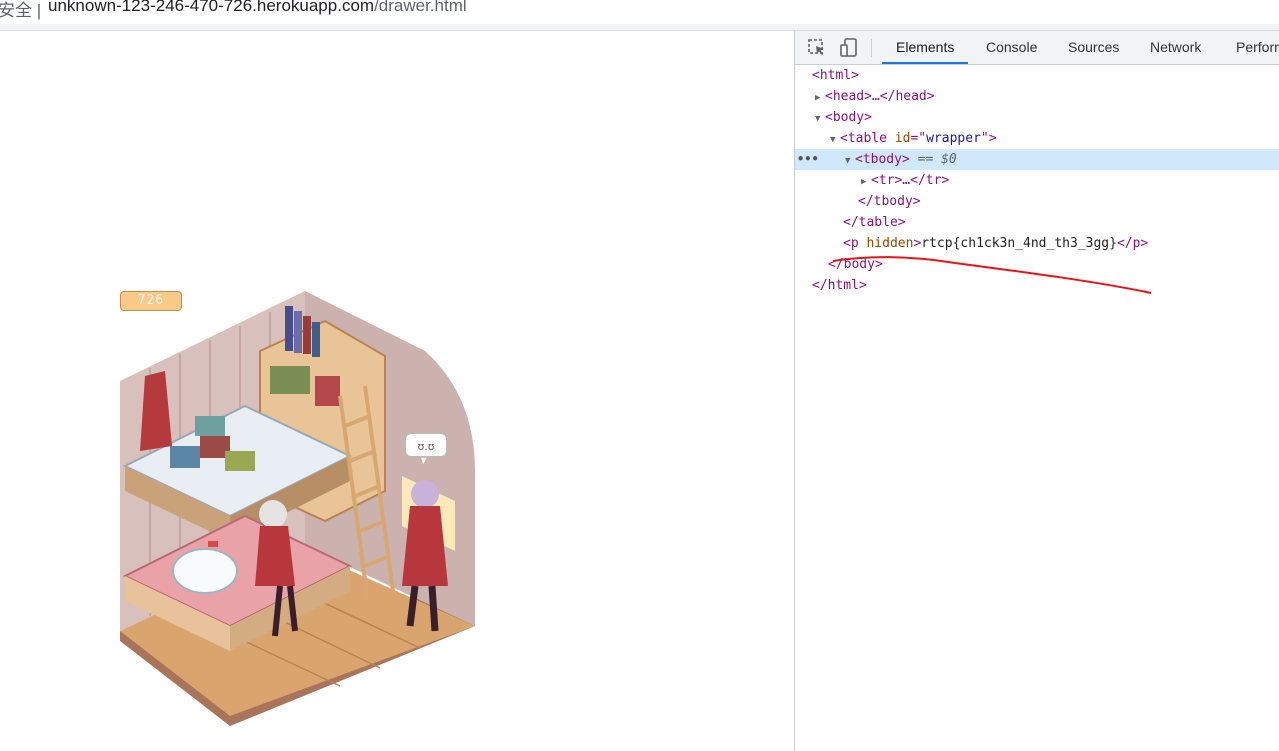  I want to click on tab-sources: Sources, so click(1093, 47).